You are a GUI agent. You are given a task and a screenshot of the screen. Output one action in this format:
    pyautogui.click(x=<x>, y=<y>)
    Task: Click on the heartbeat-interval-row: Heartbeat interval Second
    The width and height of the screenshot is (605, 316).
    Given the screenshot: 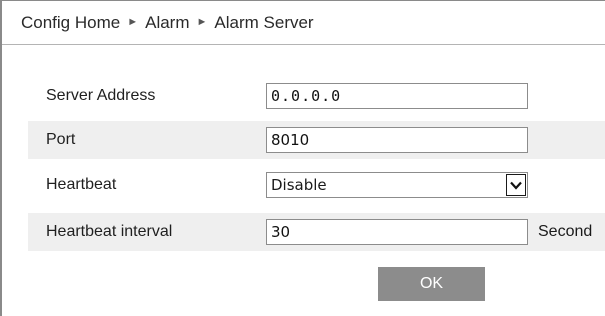 What is the action you would take?
    pyautogui.click(x=316, y=232)
    